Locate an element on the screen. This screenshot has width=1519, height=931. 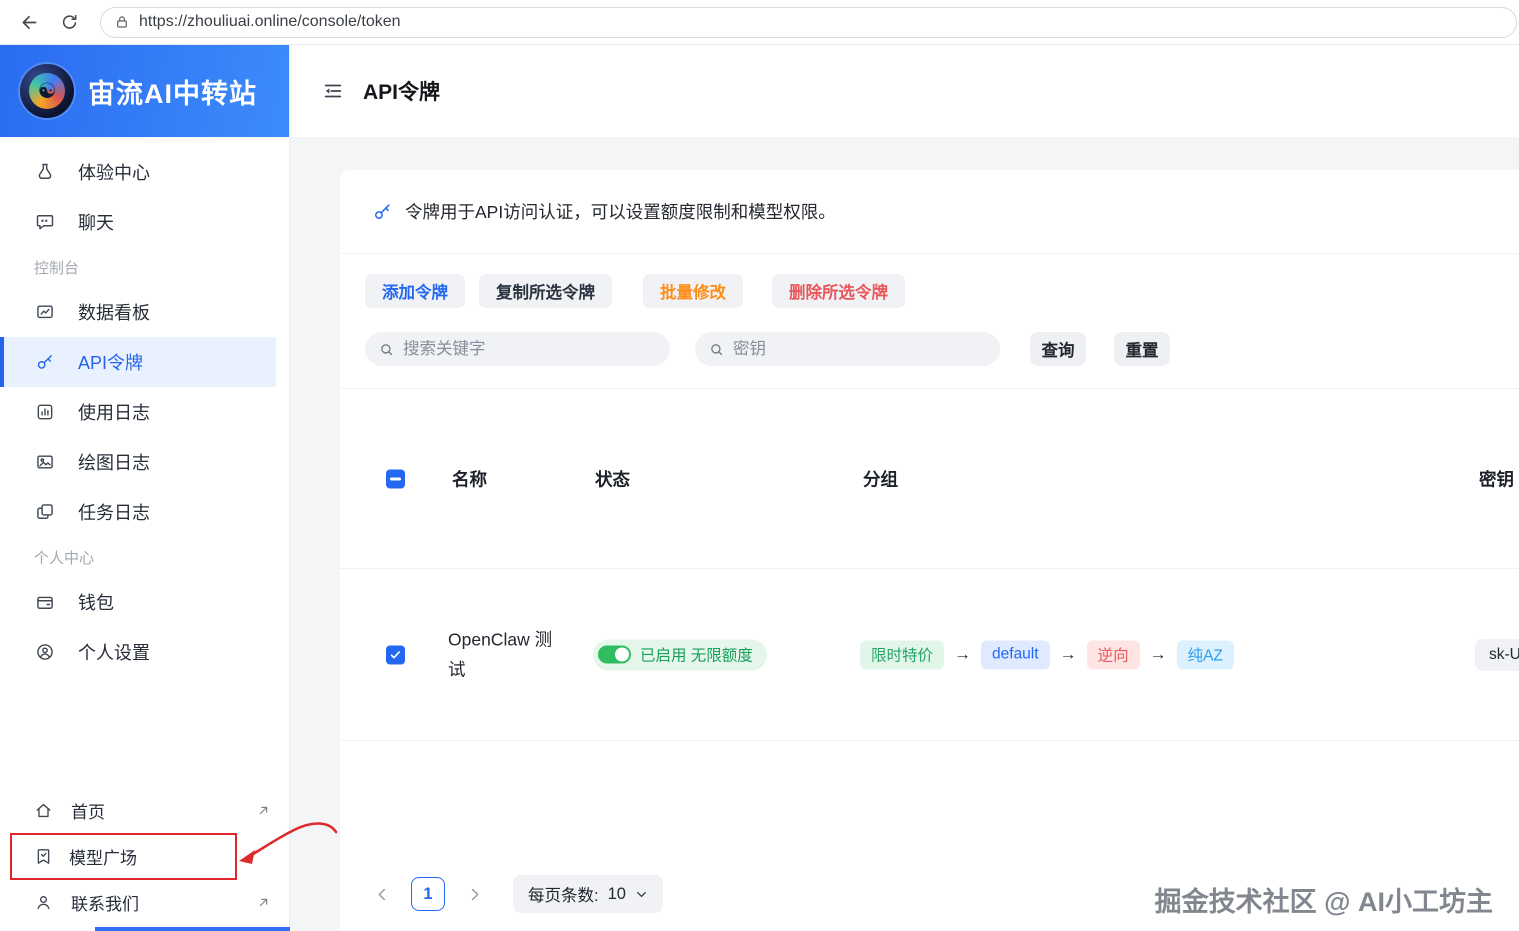
sidebar-item-home: 首页 is located at coordinates (144, 810).